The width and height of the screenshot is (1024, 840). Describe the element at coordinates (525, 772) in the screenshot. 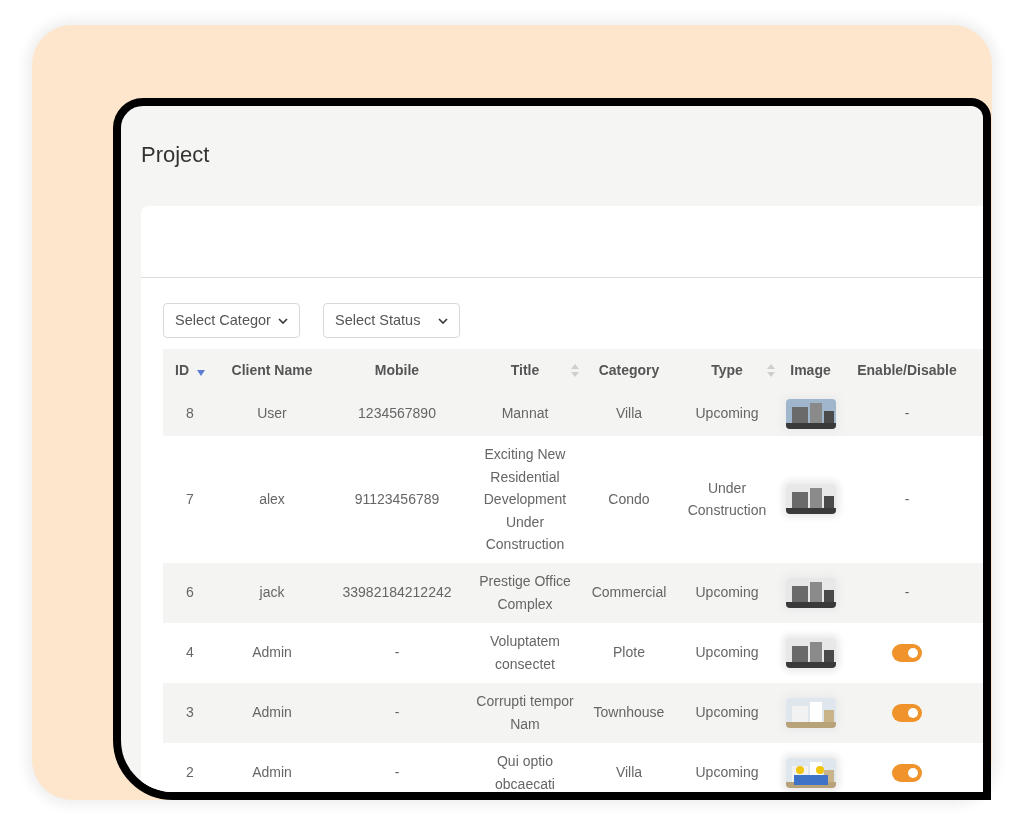

I see `title-cell-text: Qui optio obcaecati` at that location.